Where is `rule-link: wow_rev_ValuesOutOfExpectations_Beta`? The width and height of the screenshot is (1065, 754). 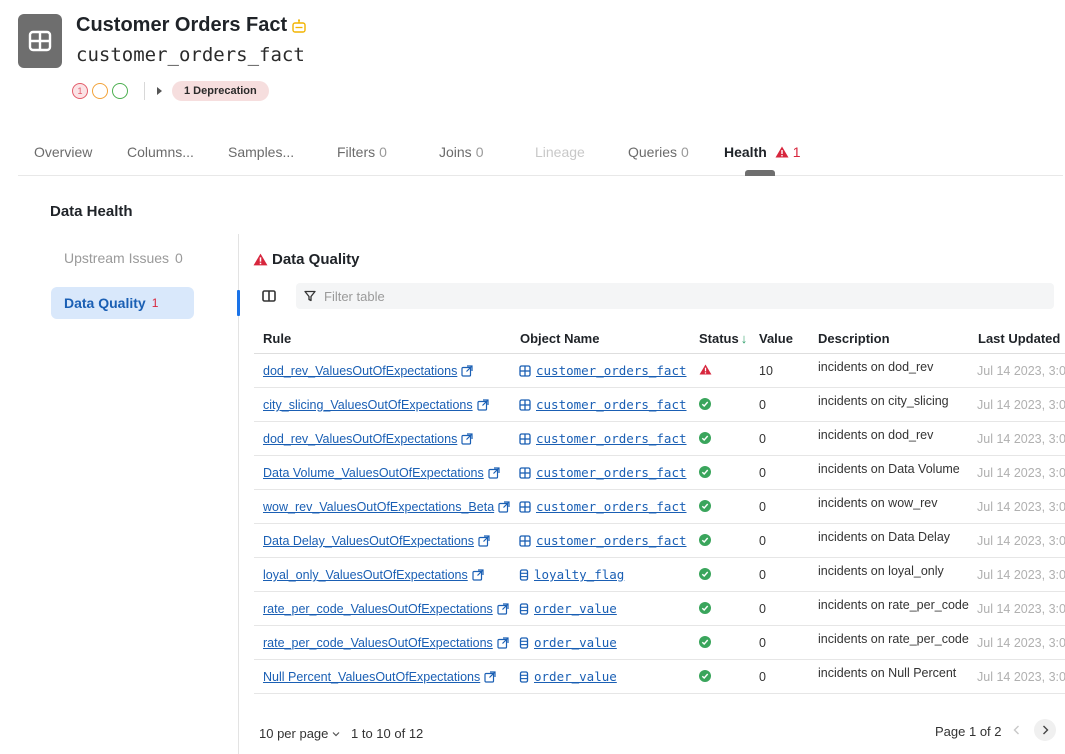 rule-link: wow_rev_ValuesOutOfExpectations_Beta is located at coordinates (386, 507).